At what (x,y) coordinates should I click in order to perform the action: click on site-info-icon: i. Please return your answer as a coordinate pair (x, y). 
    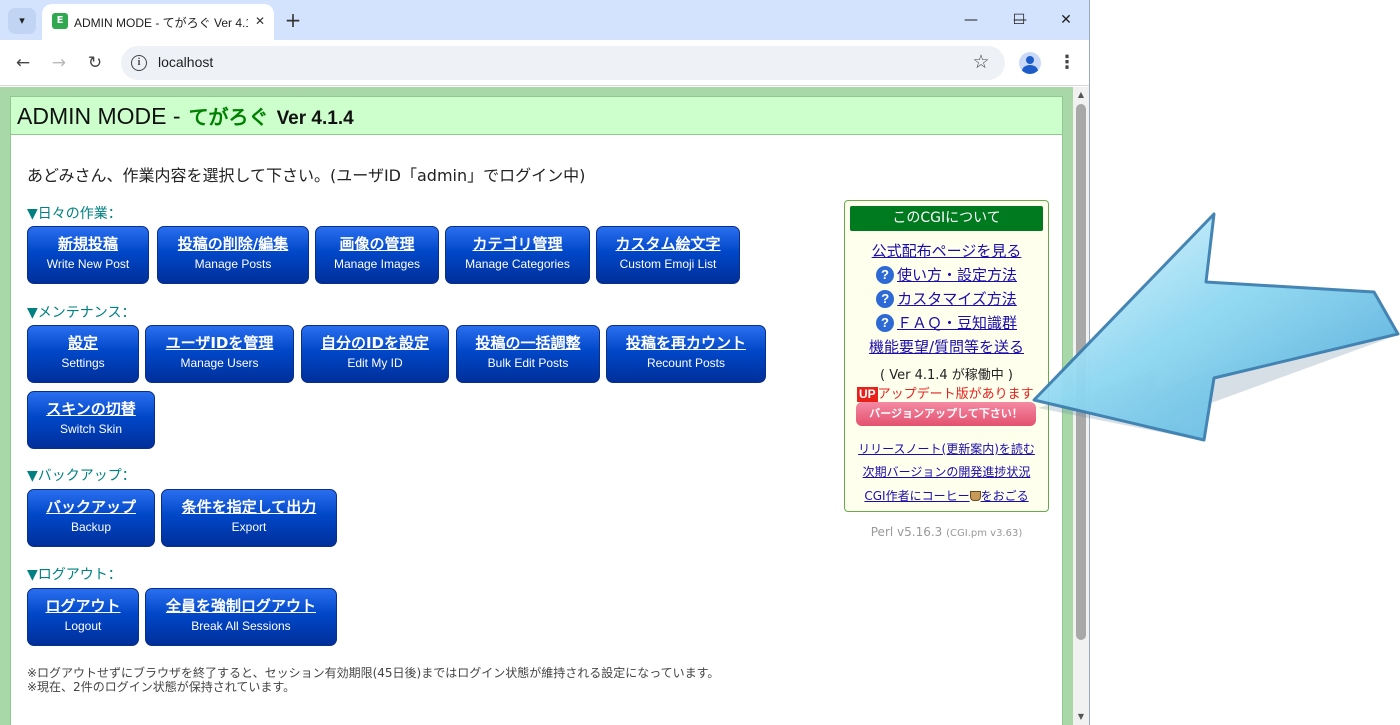
    Looking at the image, I should click on (139, 63).